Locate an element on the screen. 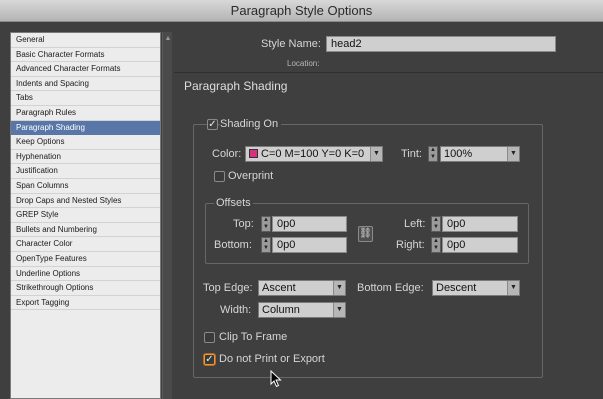 The height and width of the screenshot is (399, 603). tint-stepper: ▲ ▼ is located at coordinates (433, 154).